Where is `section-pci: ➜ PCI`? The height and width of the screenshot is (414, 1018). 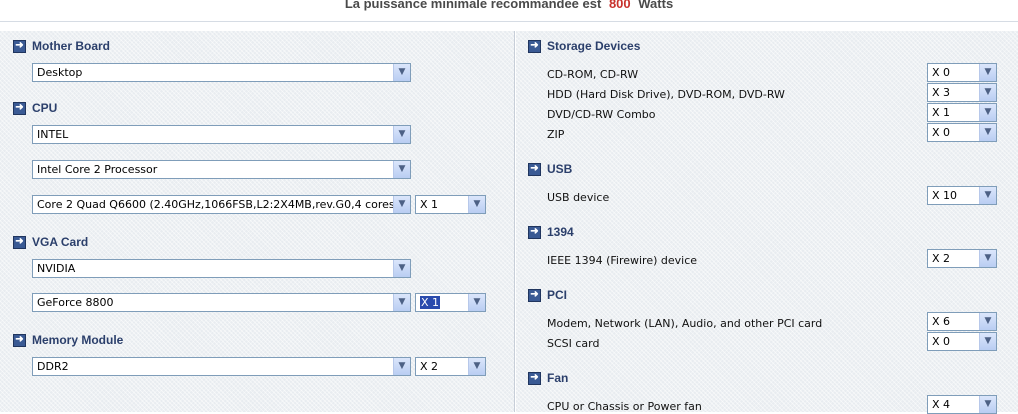 section-pci: ➜ PCI is located at coordinates (547, 295).